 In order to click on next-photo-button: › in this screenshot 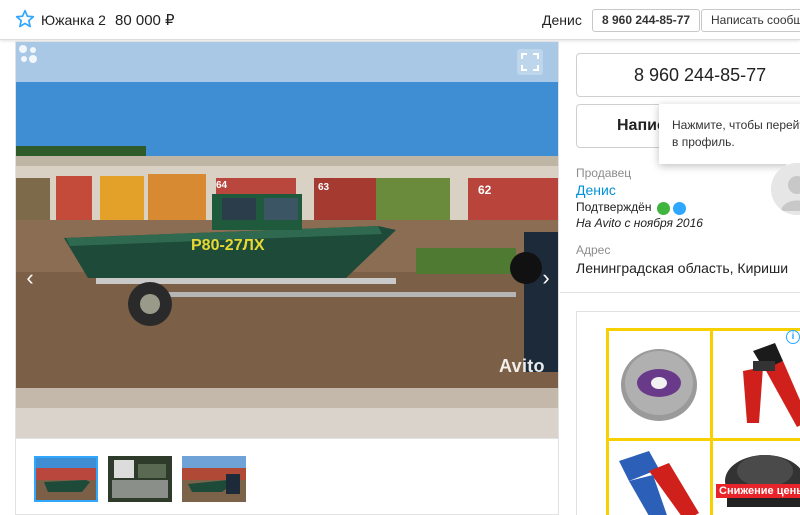, I will do `click(546, 278)`.